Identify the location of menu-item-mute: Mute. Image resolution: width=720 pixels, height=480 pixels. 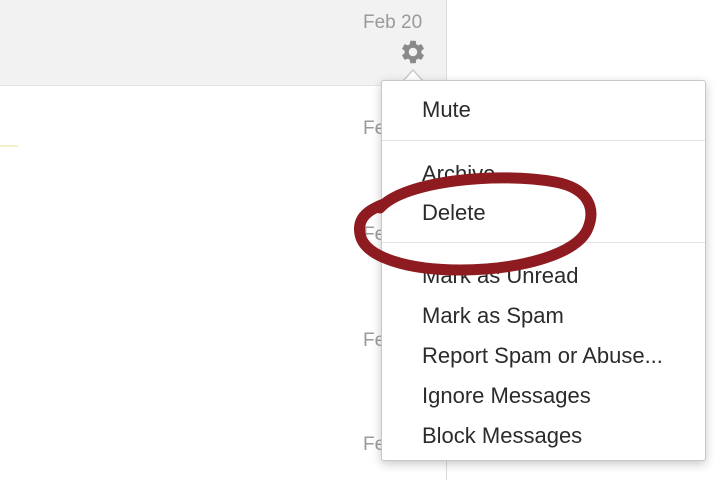
(446, 110).